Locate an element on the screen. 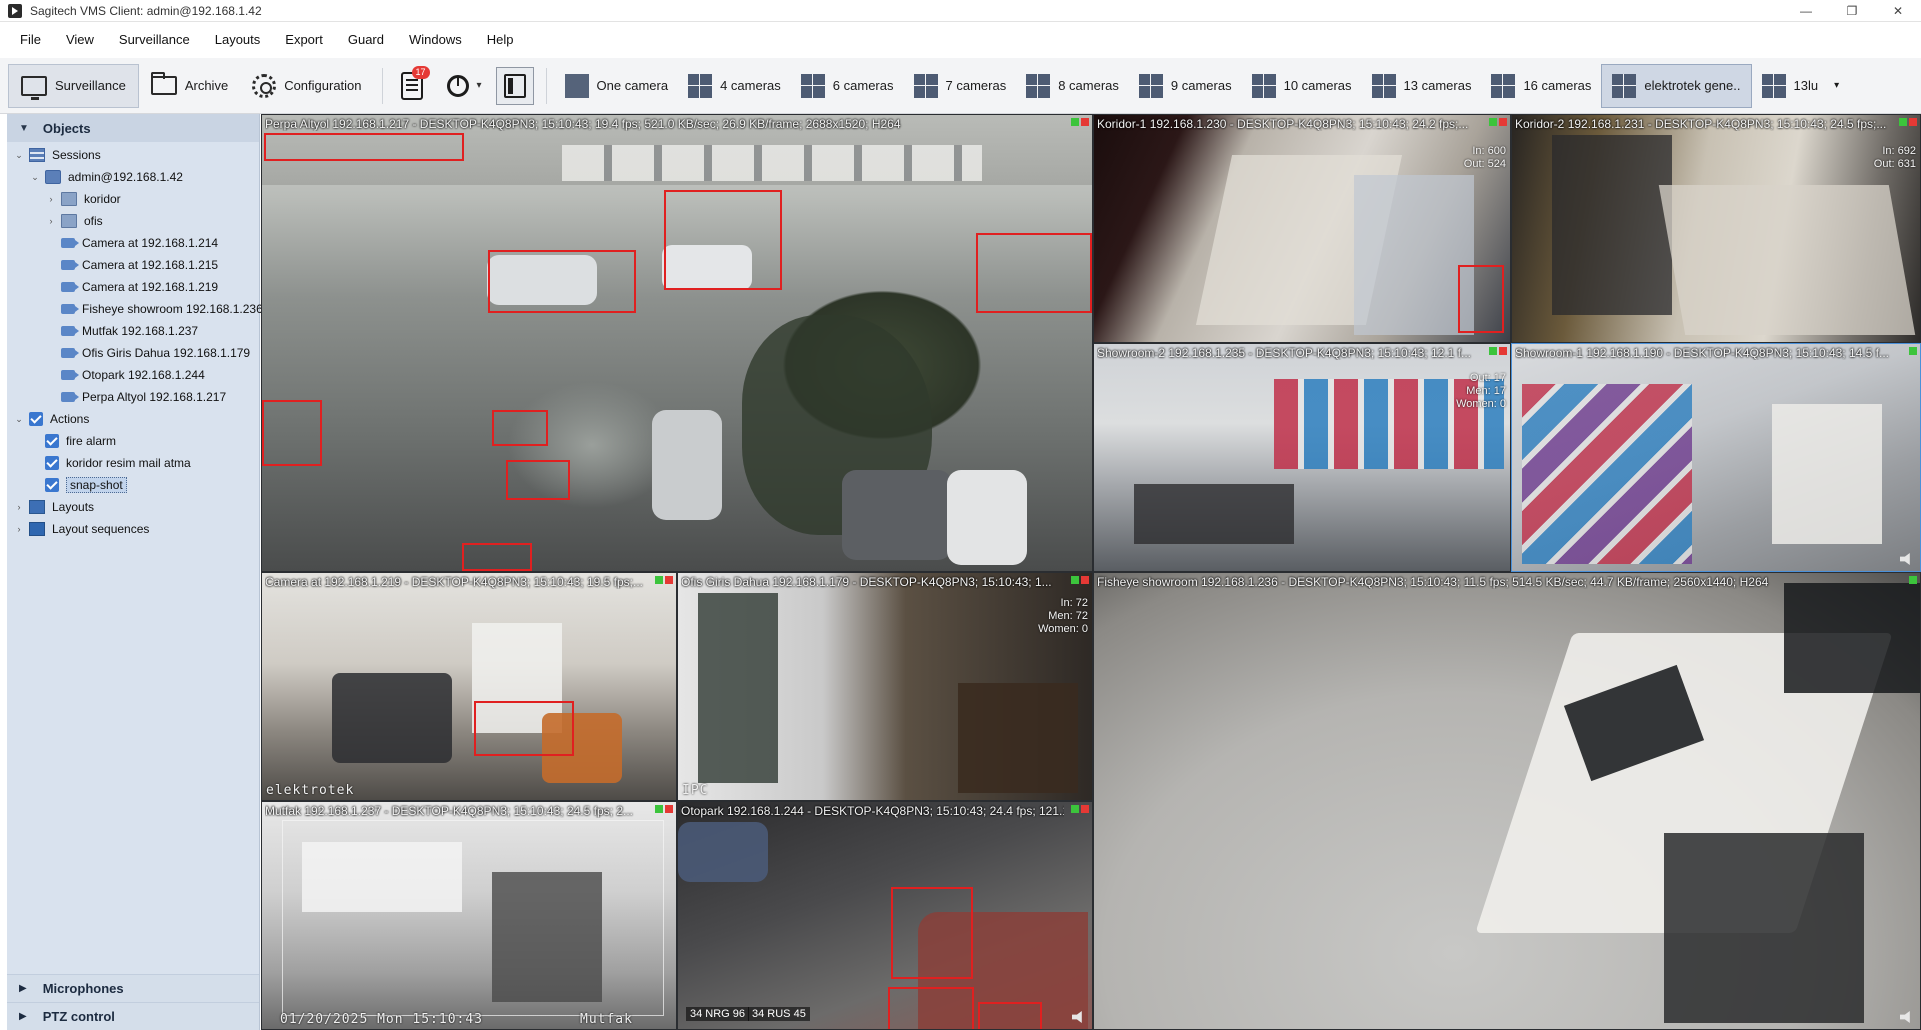  layout-7-cameras-button: 7 cameras is located at coordinates (960, 86).